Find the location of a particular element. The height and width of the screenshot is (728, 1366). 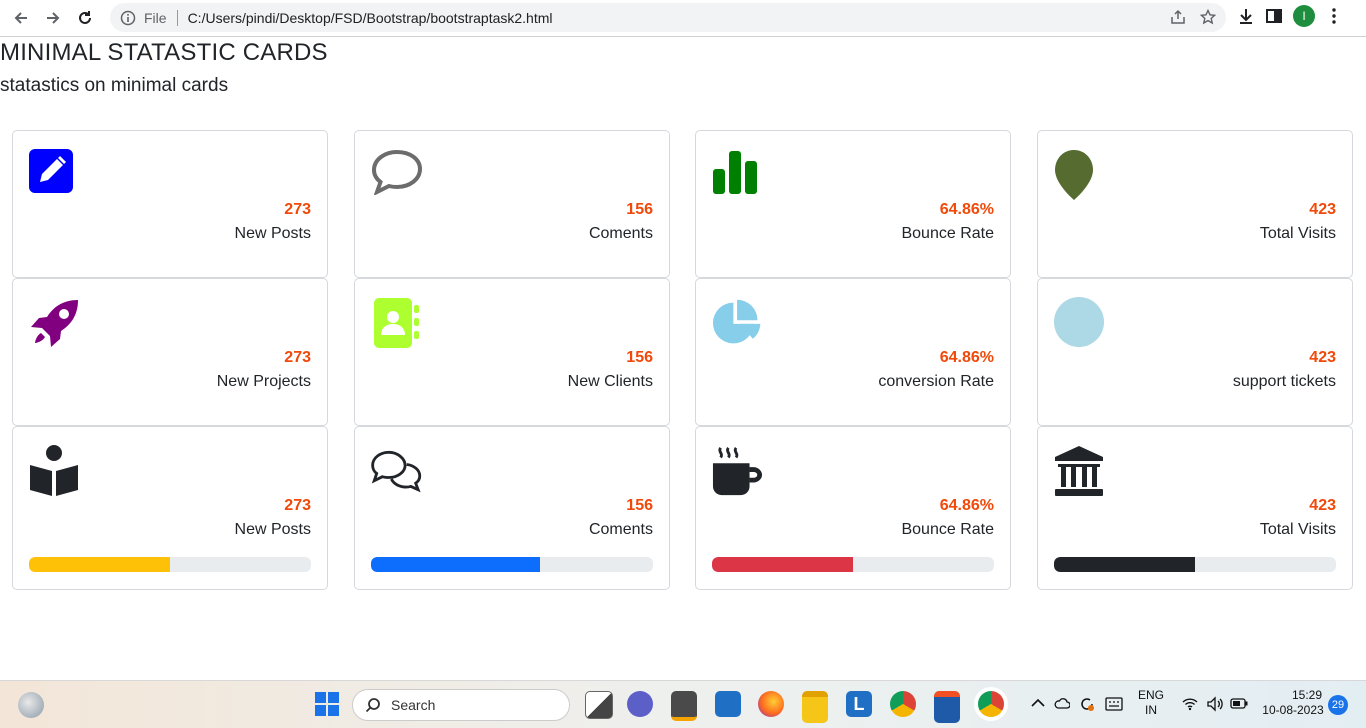

mail-icon is located at coordinates (728, 704).